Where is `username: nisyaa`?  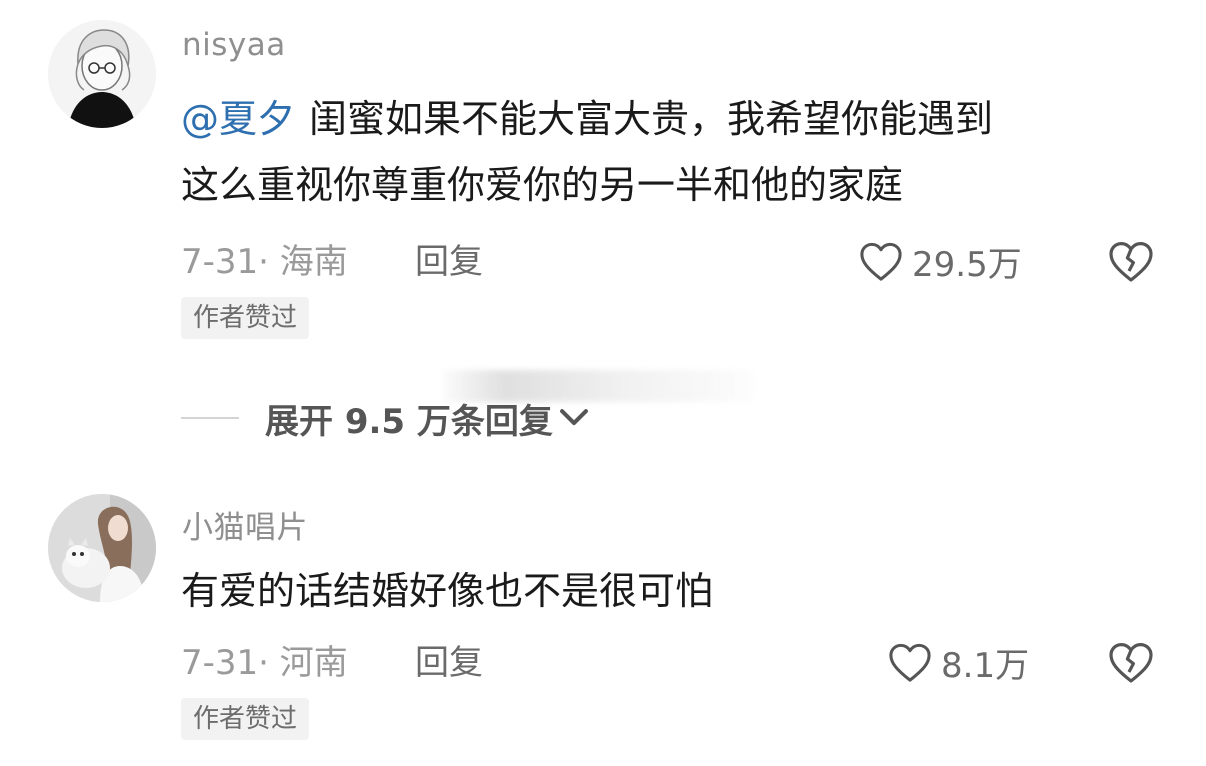 username: nisyaa is located at coordinates (234, 45).